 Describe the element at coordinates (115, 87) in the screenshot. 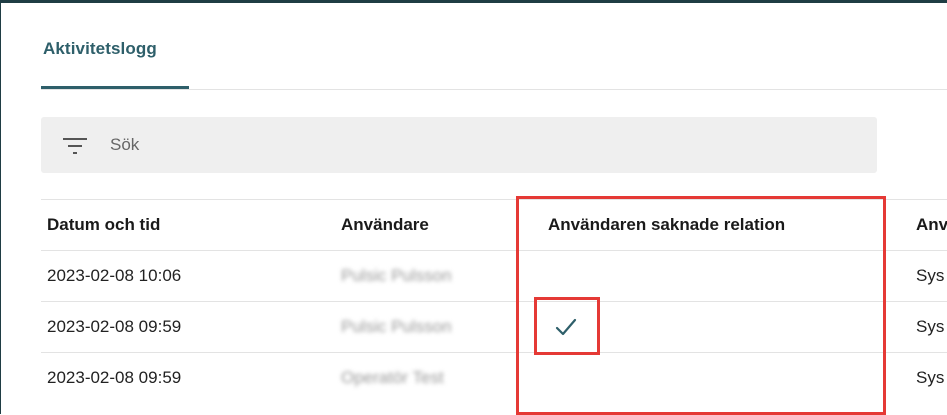

I see `active-tab-indicator` at that location.